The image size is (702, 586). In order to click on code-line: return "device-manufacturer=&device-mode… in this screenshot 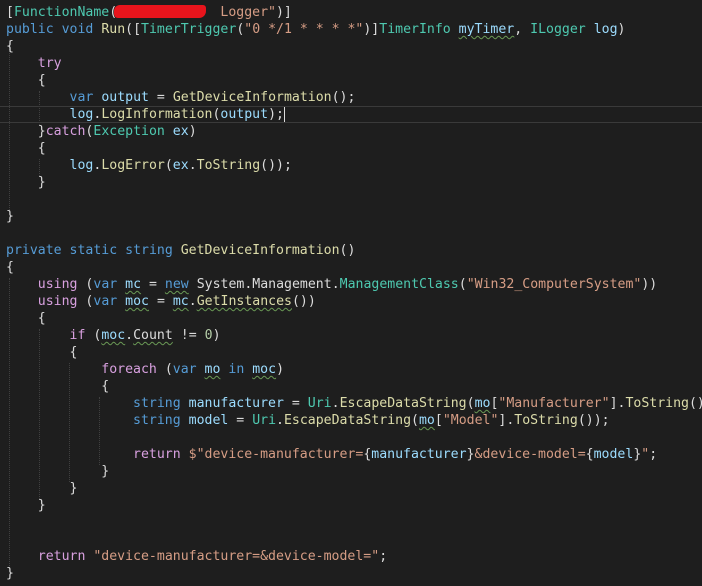, I will do `click(212, 556)`.